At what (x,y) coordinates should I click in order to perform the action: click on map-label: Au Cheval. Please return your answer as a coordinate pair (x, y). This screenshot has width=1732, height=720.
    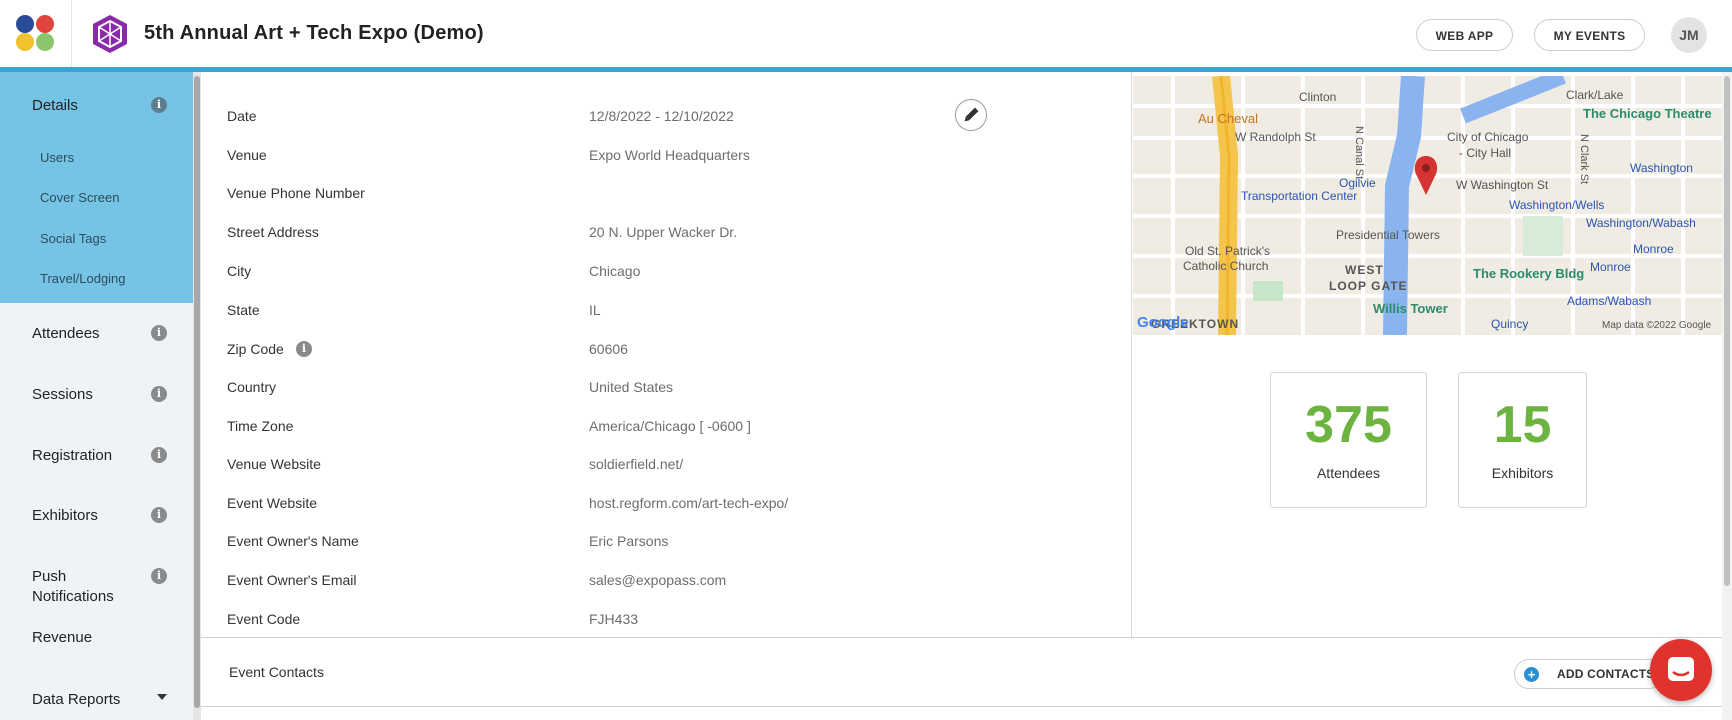
    Looking at the image, I should click on (1228, 118).